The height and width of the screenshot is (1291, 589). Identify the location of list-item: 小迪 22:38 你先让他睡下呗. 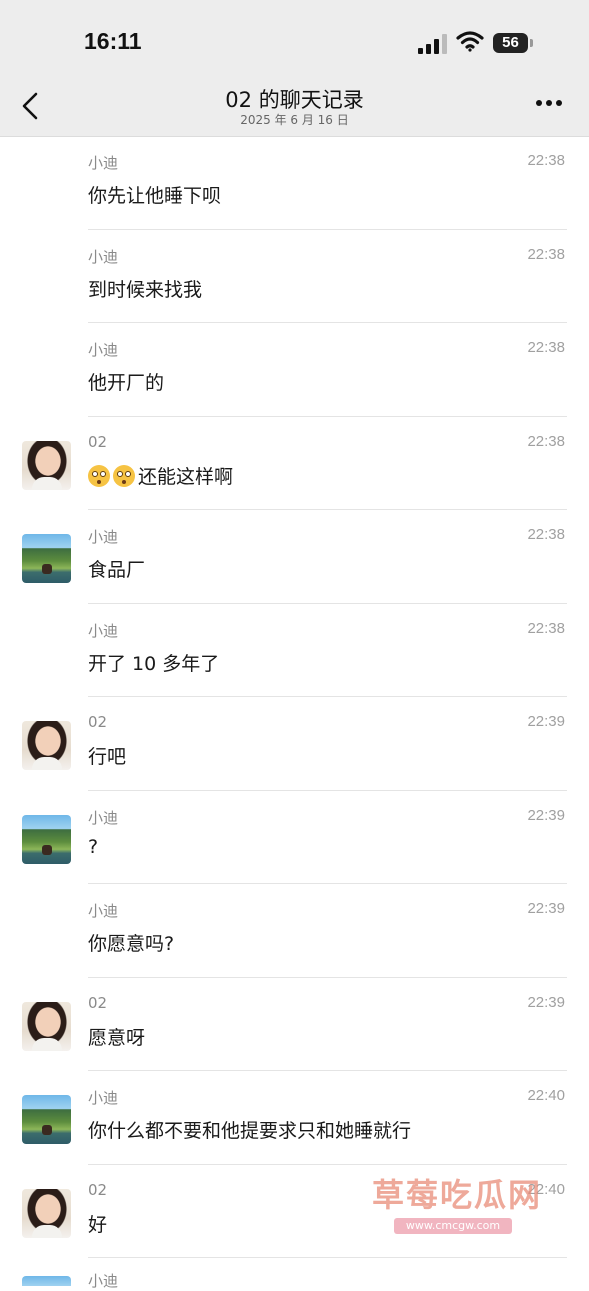
(294, 183).